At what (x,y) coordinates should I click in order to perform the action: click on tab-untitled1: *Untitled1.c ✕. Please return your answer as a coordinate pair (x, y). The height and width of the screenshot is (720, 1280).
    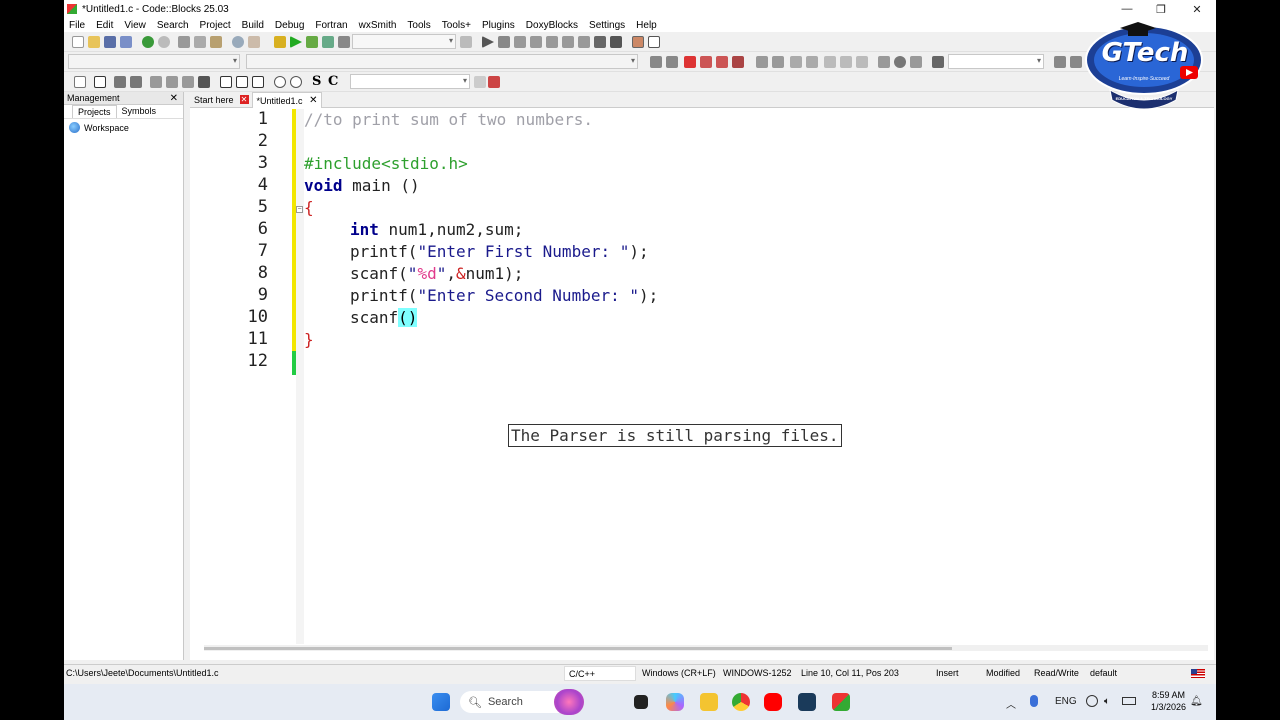
    Looking at the image, I should click on (286, 100).